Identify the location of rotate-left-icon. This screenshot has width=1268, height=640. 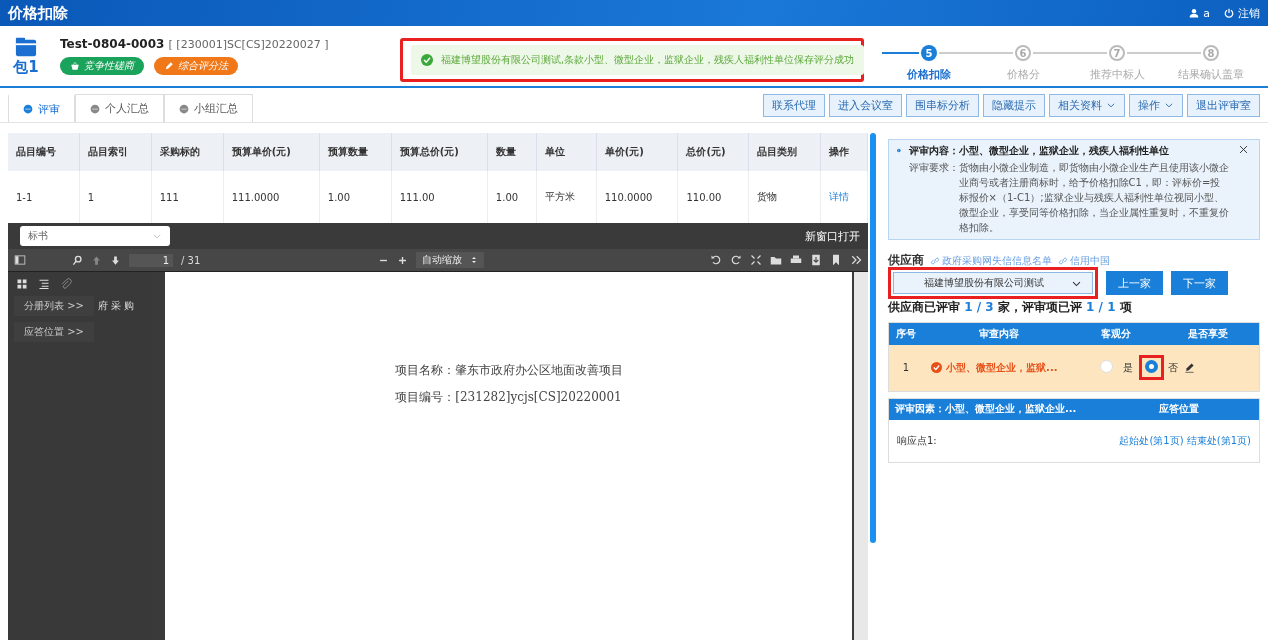
(716, 260).